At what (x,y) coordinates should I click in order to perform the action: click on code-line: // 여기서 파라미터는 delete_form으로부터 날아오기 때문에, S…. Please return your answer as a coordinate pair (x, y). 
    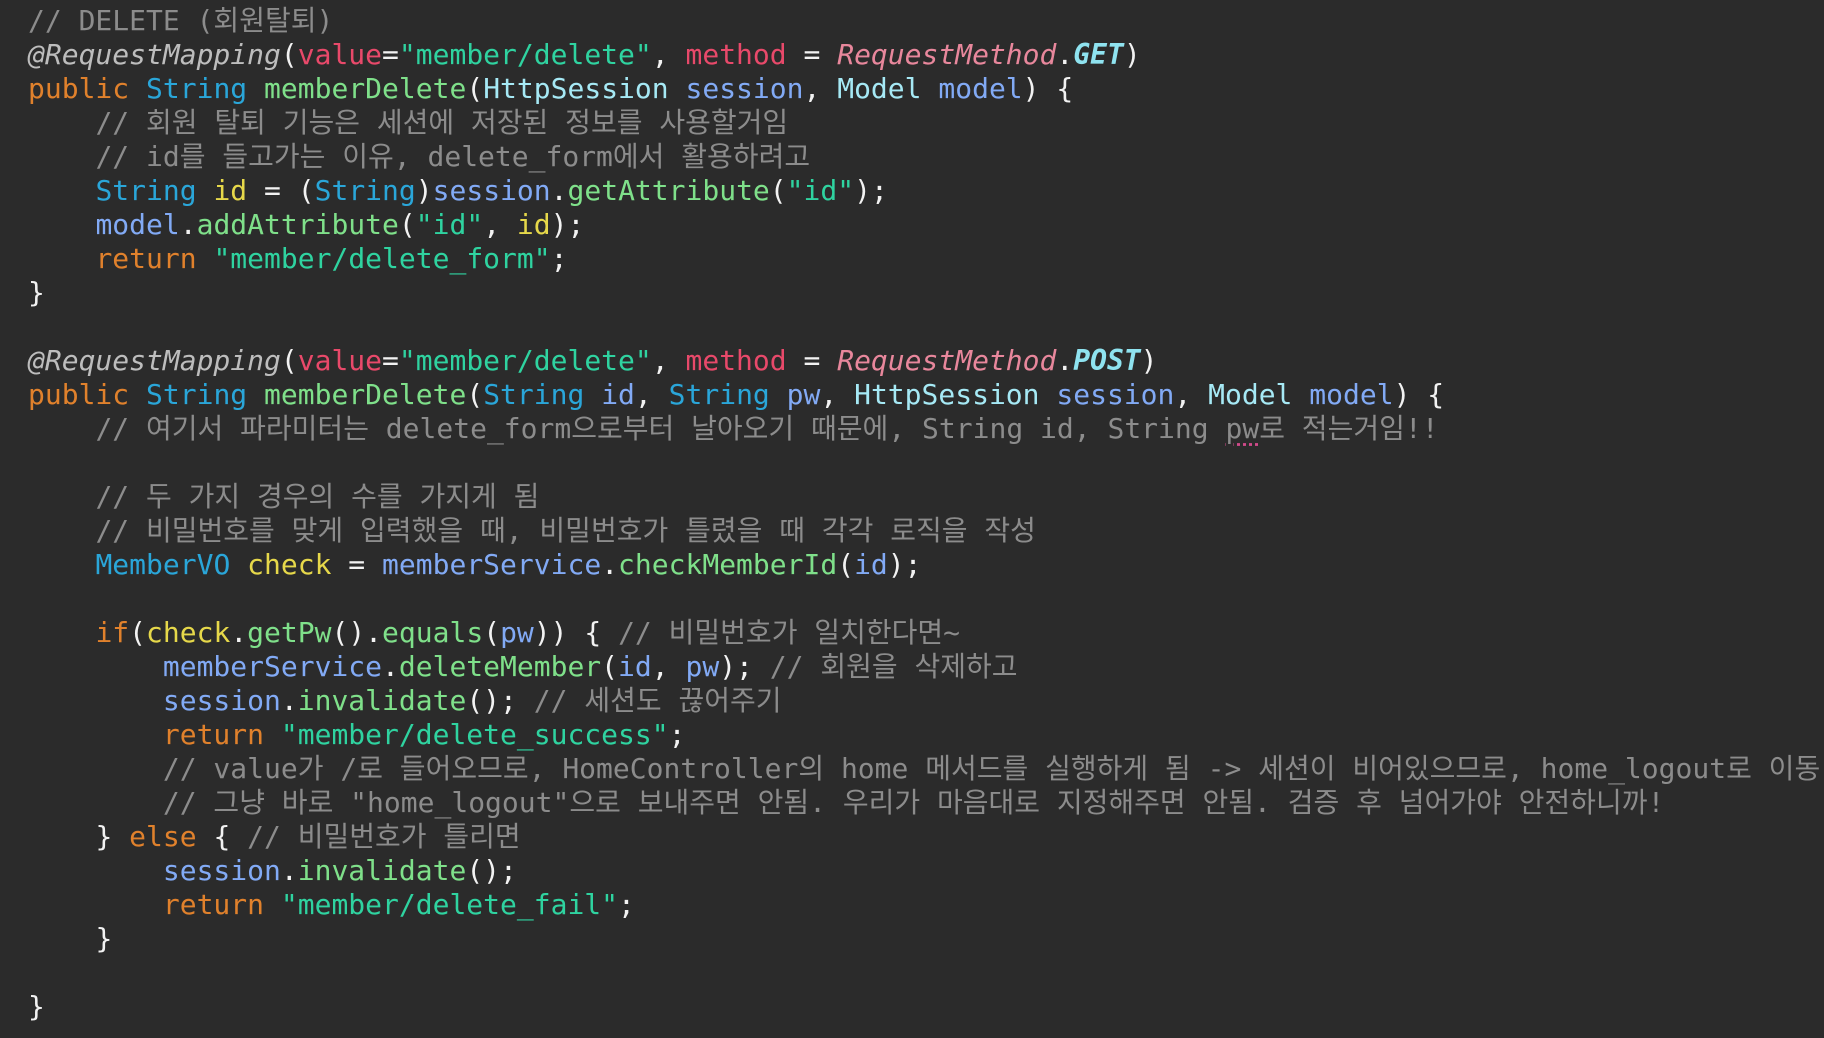
    Looking at the image, I should click on (926, 429).